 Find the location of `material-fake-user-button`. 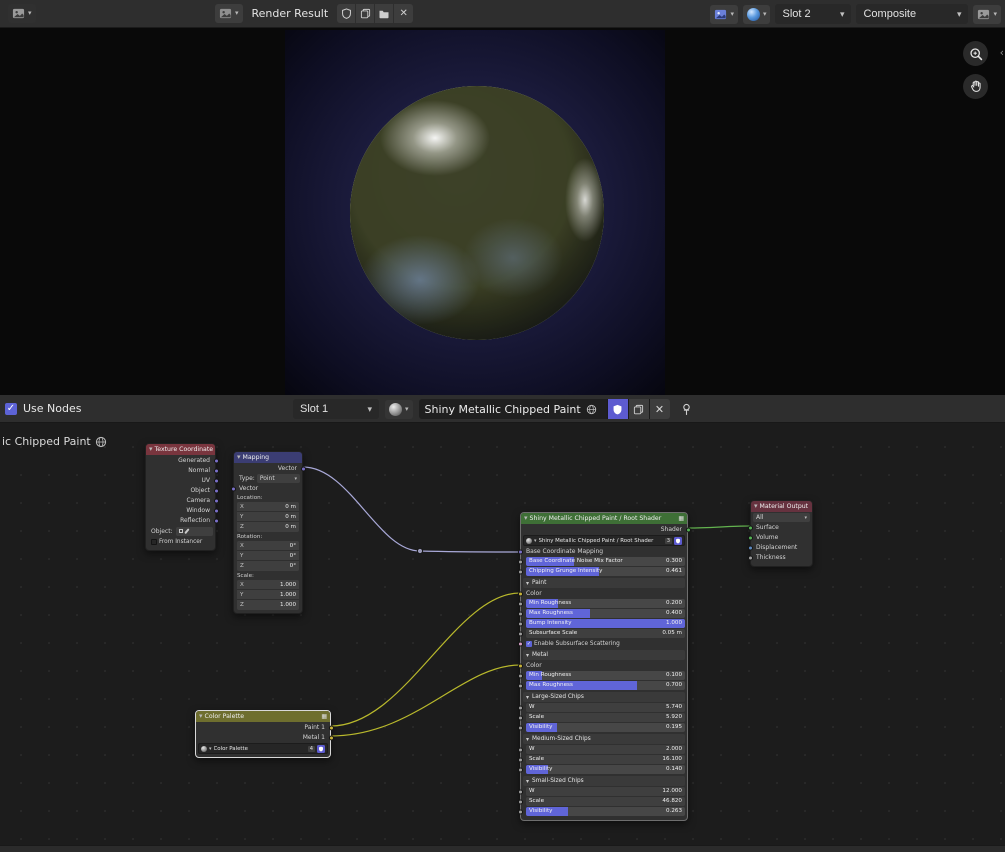

material-fake-user-button is located at coordinates (617, 409).